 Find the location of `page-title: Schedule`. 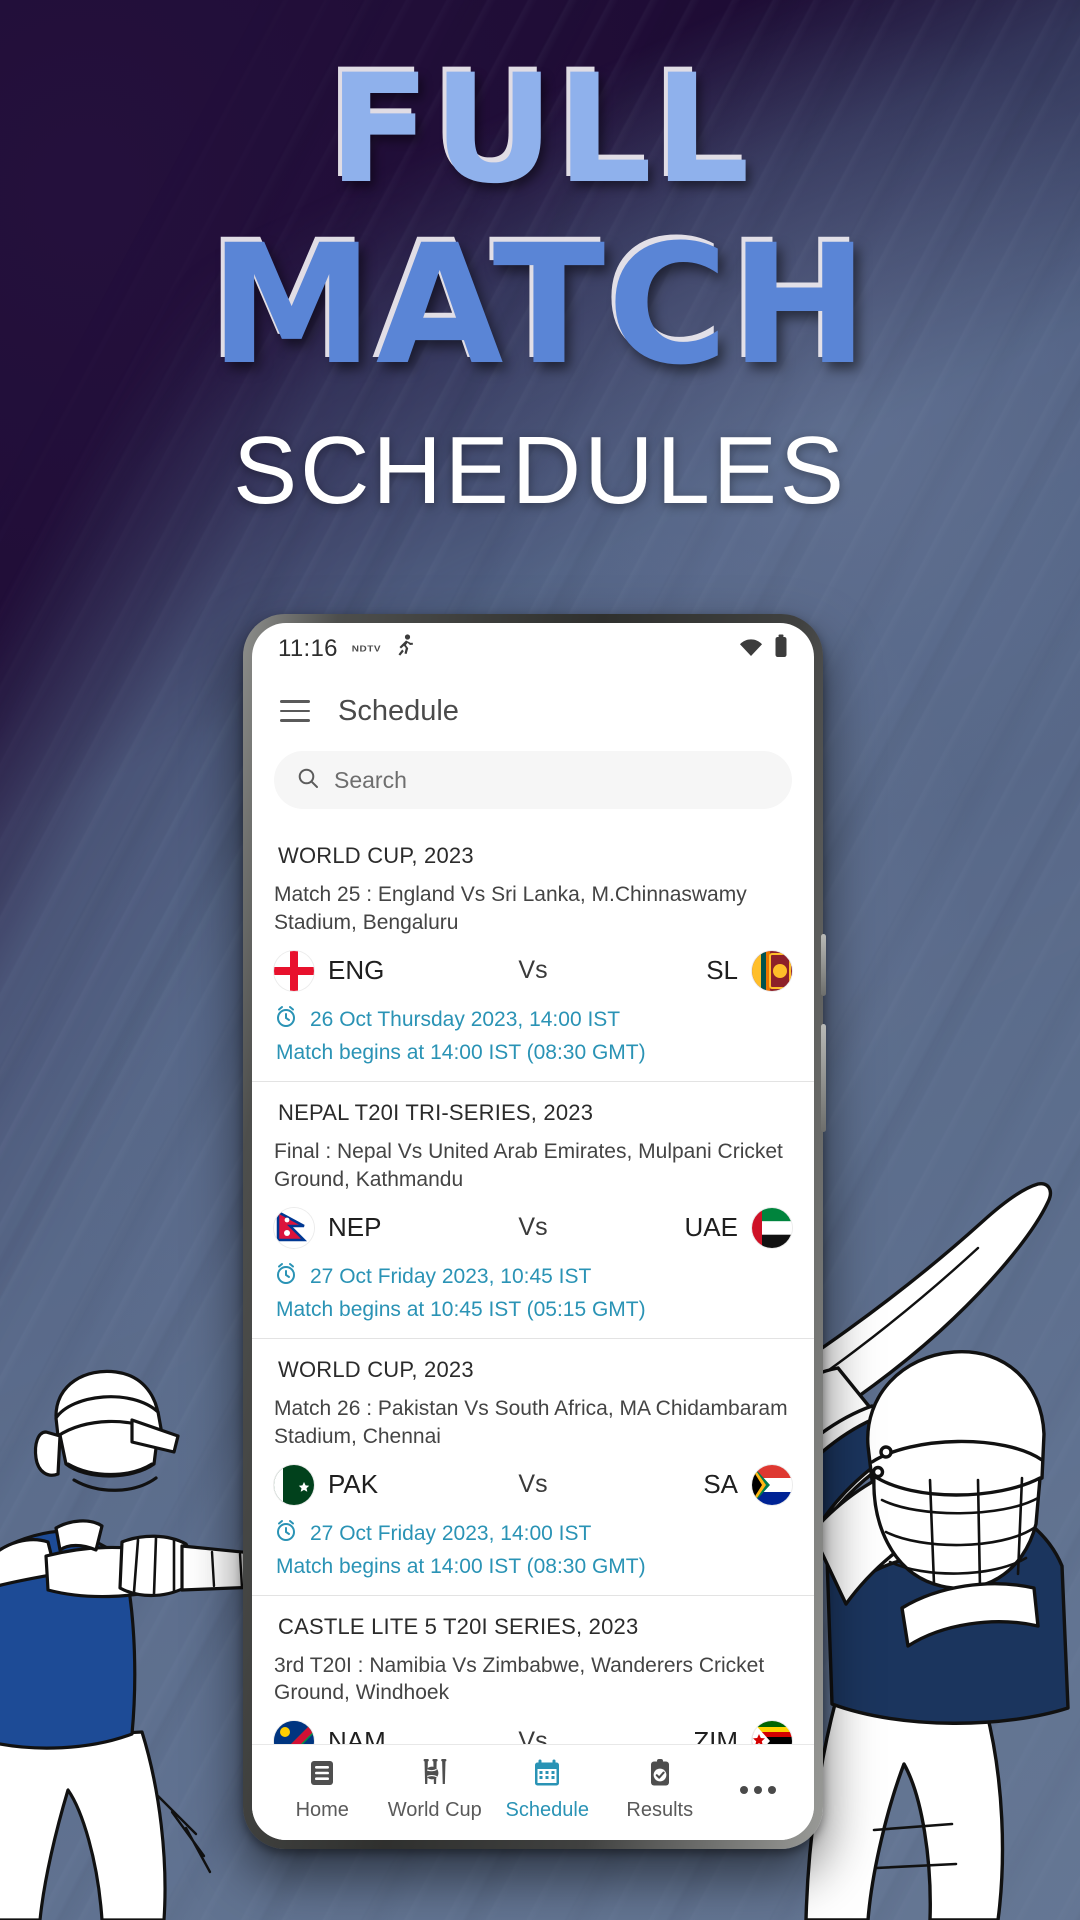

page-title: Schedule is located at coordinates (398, 710).